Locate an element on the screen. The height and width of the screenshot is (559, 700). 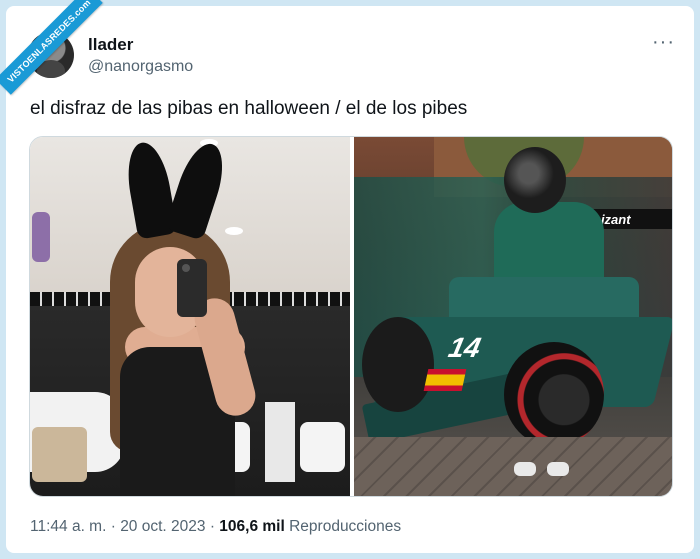
rear-wheel is located at coordinates (554, 394).